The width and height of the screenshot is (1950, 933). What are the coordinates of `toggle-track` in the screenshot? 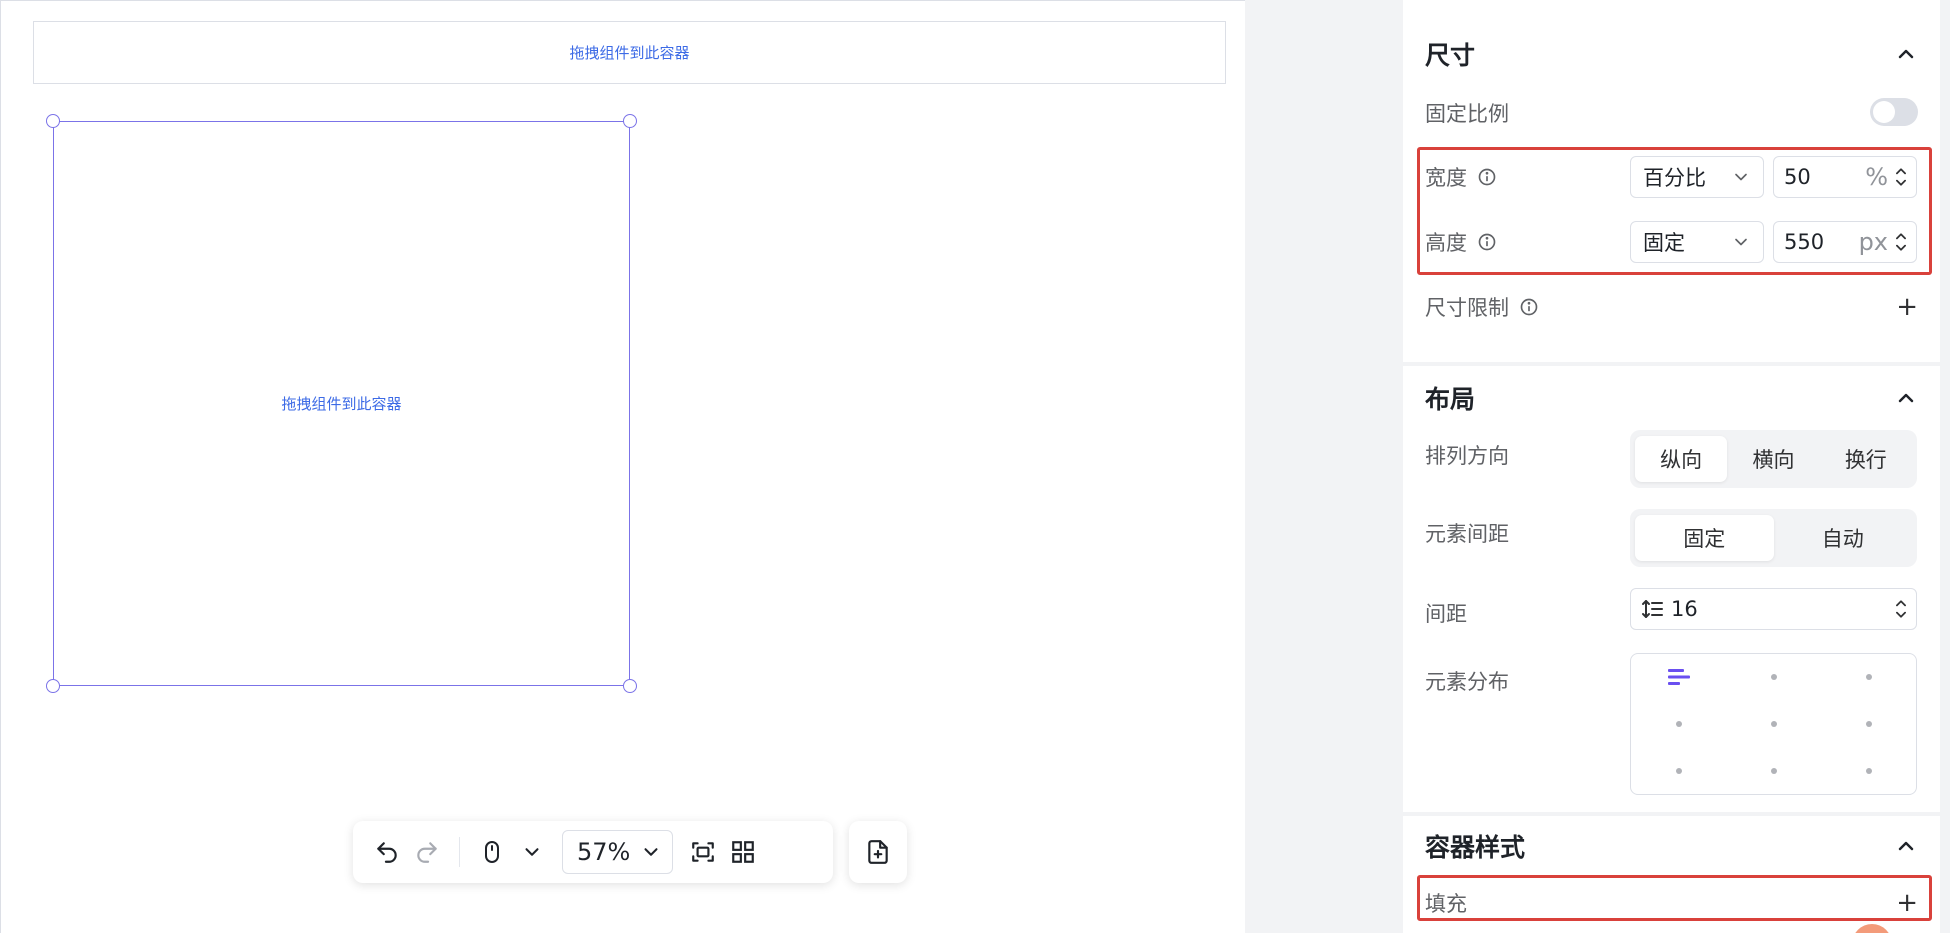 It's located at (1894, 112).